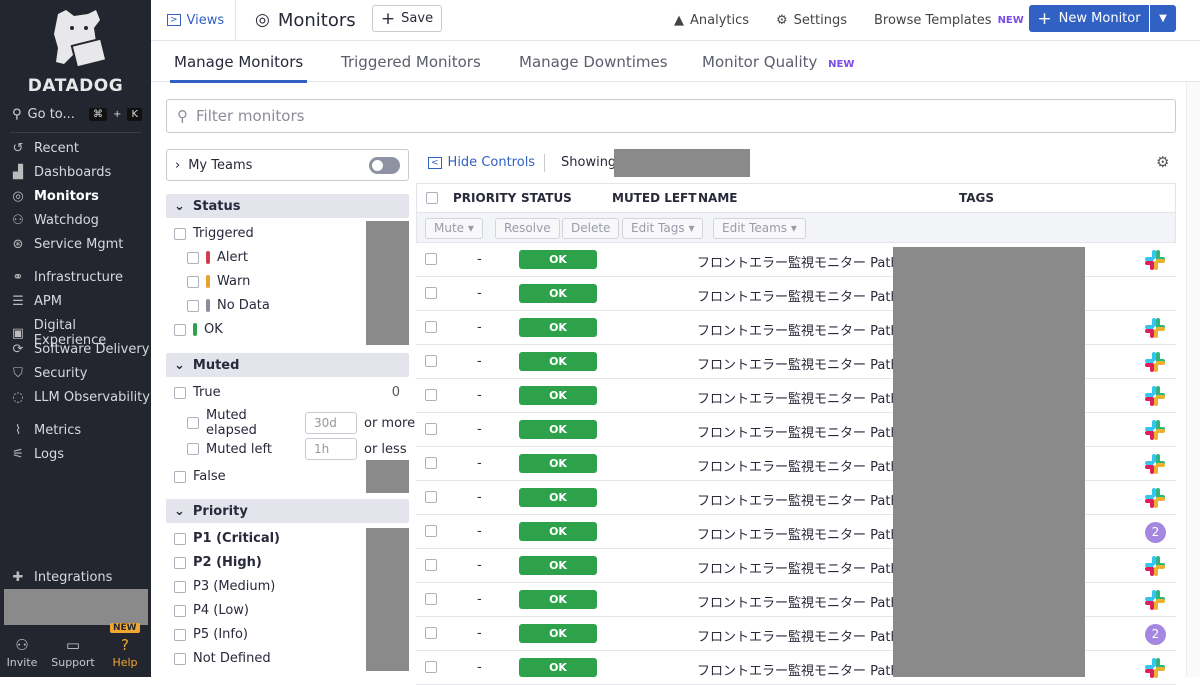 The height and width of the screenshot is (685, 1200). What do you see at coordinates (663, 228) in the screenshot?
I see `edit-tags-button: Edit Tags ▾` at bounding box center [663, 228].